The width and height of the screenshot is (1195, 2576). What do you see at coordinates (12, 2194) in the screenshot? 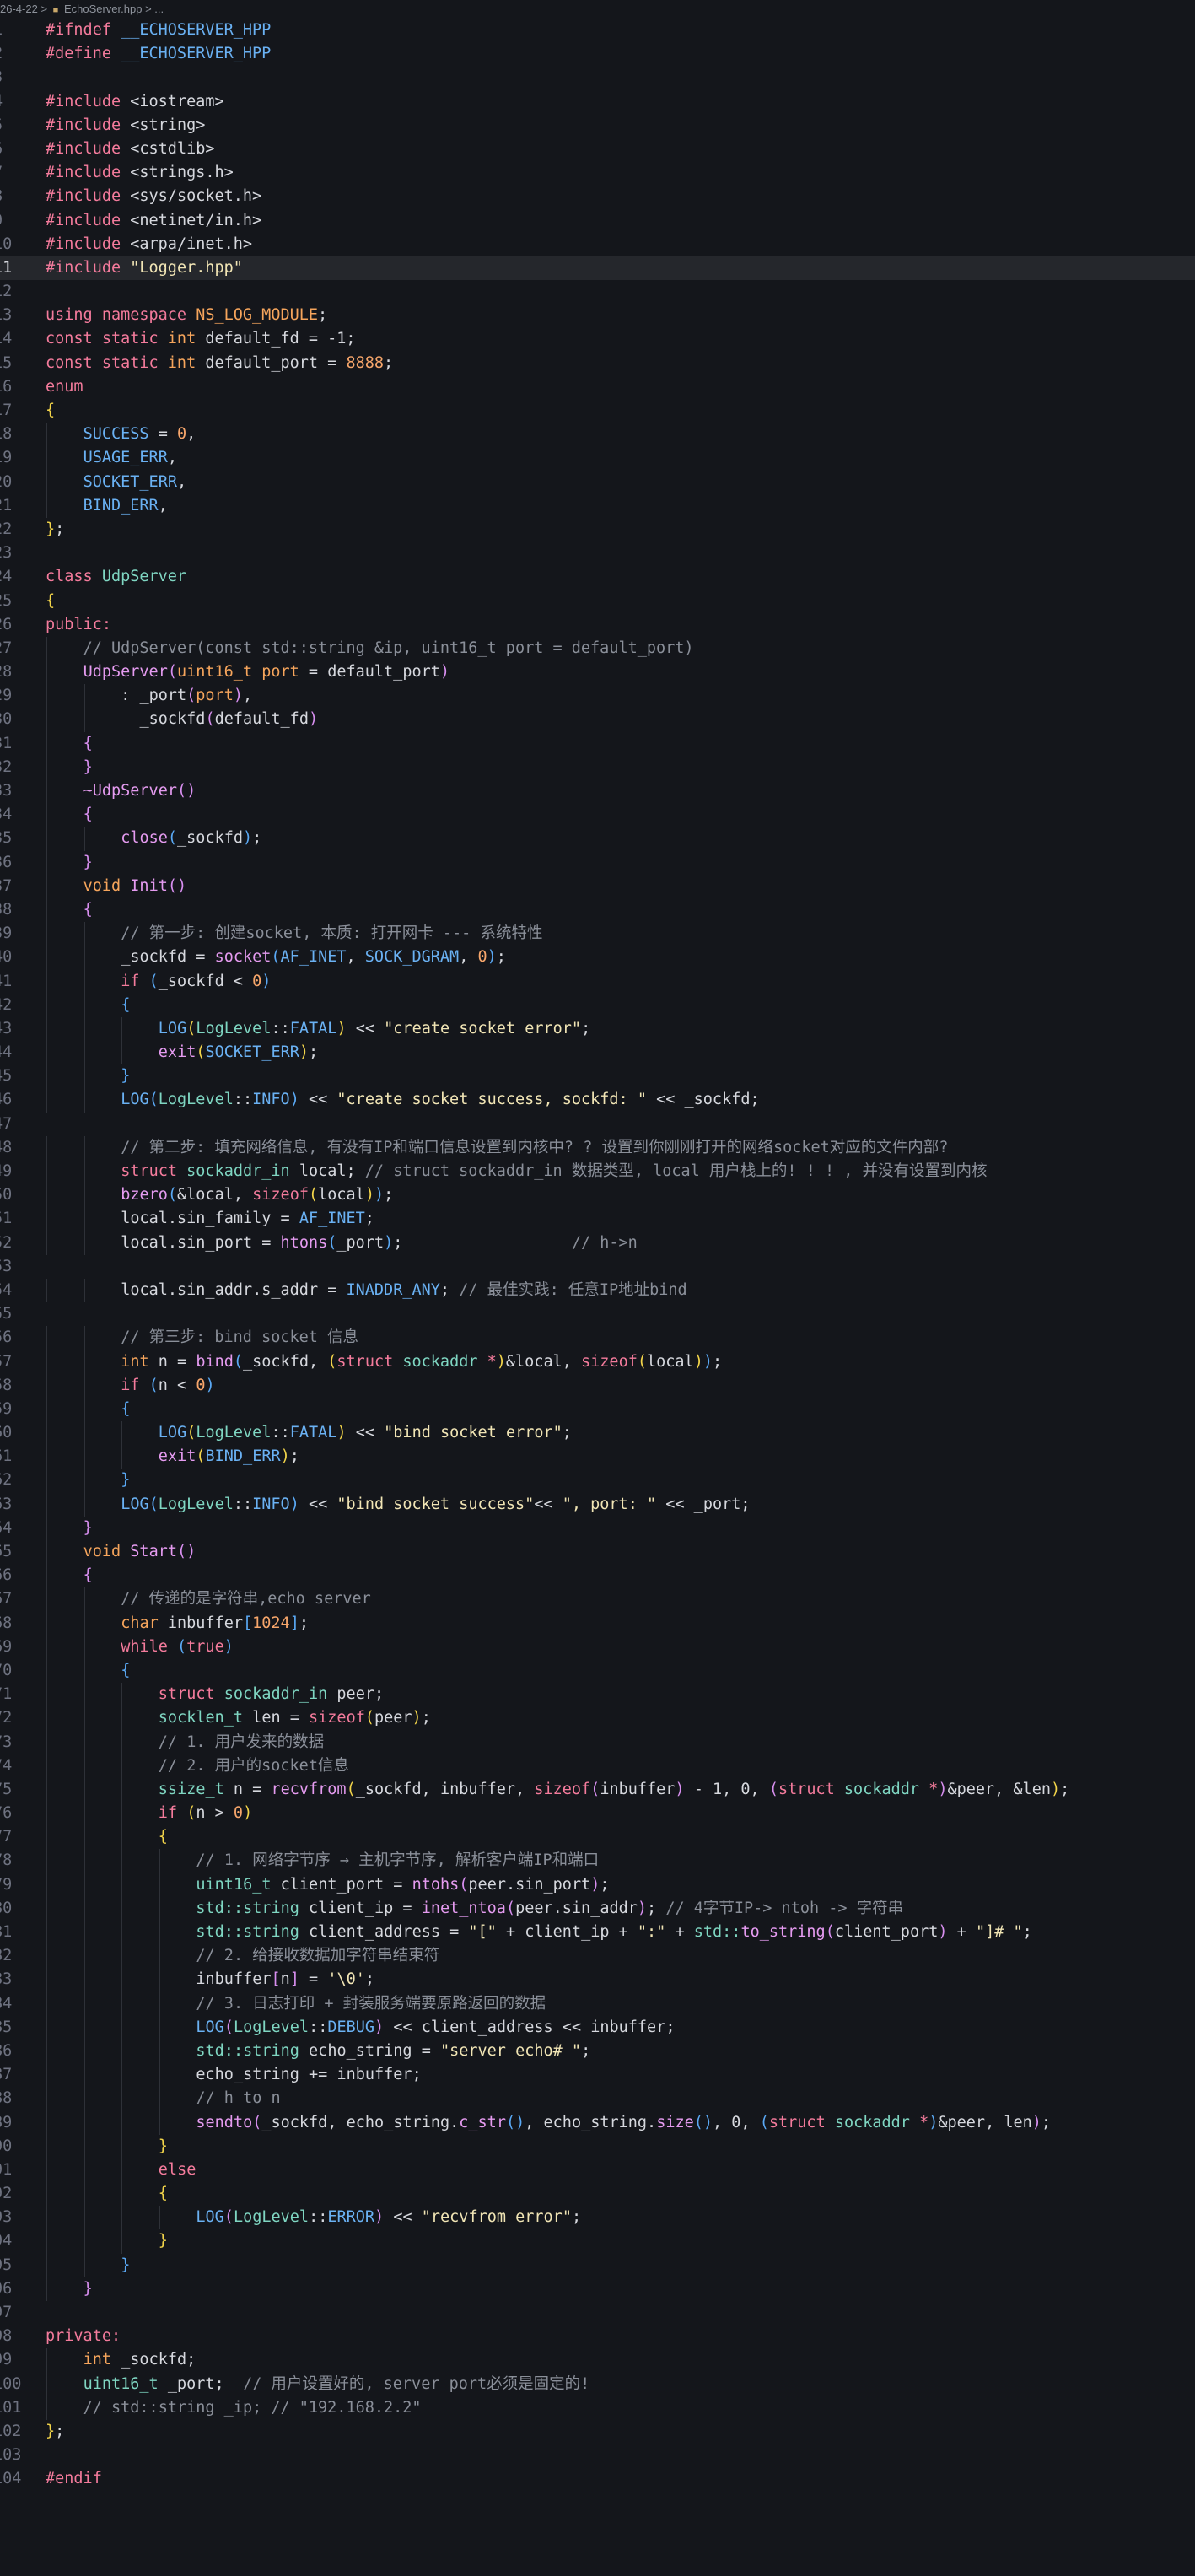
I see `line-number: 92` at bounding box center [12, 2194].